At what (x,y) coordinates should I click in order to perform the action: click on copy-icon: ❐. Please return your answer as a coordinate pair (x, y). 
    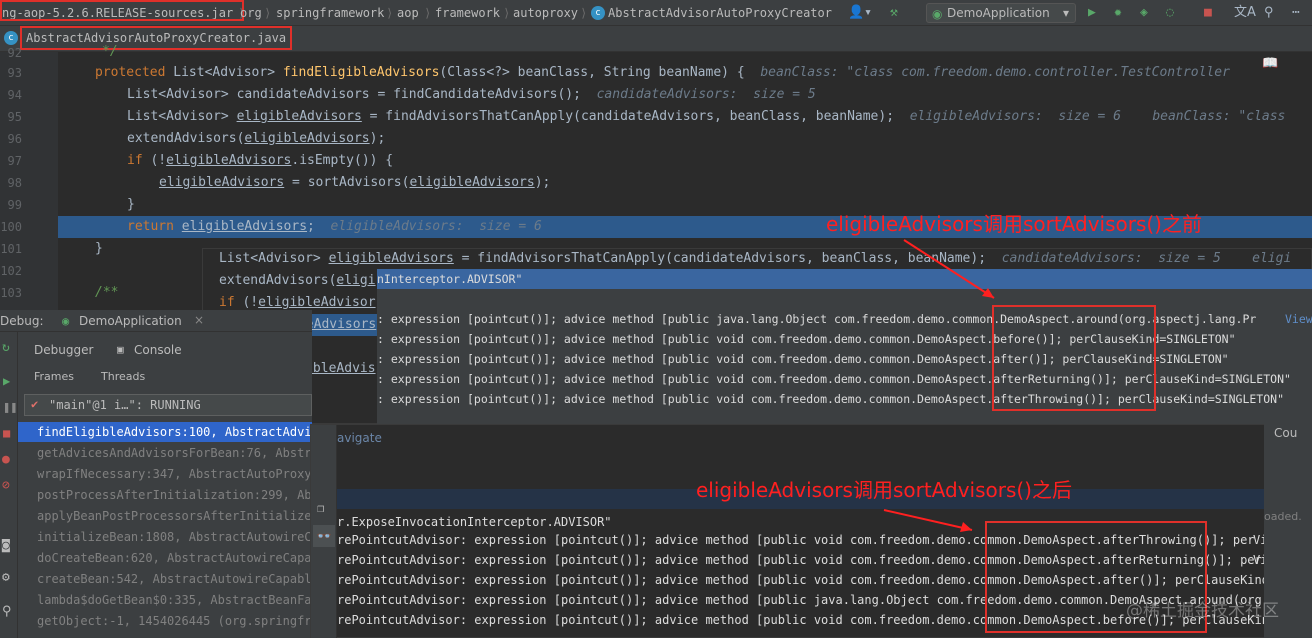
    Looking at the image, I should click on (320, 508).